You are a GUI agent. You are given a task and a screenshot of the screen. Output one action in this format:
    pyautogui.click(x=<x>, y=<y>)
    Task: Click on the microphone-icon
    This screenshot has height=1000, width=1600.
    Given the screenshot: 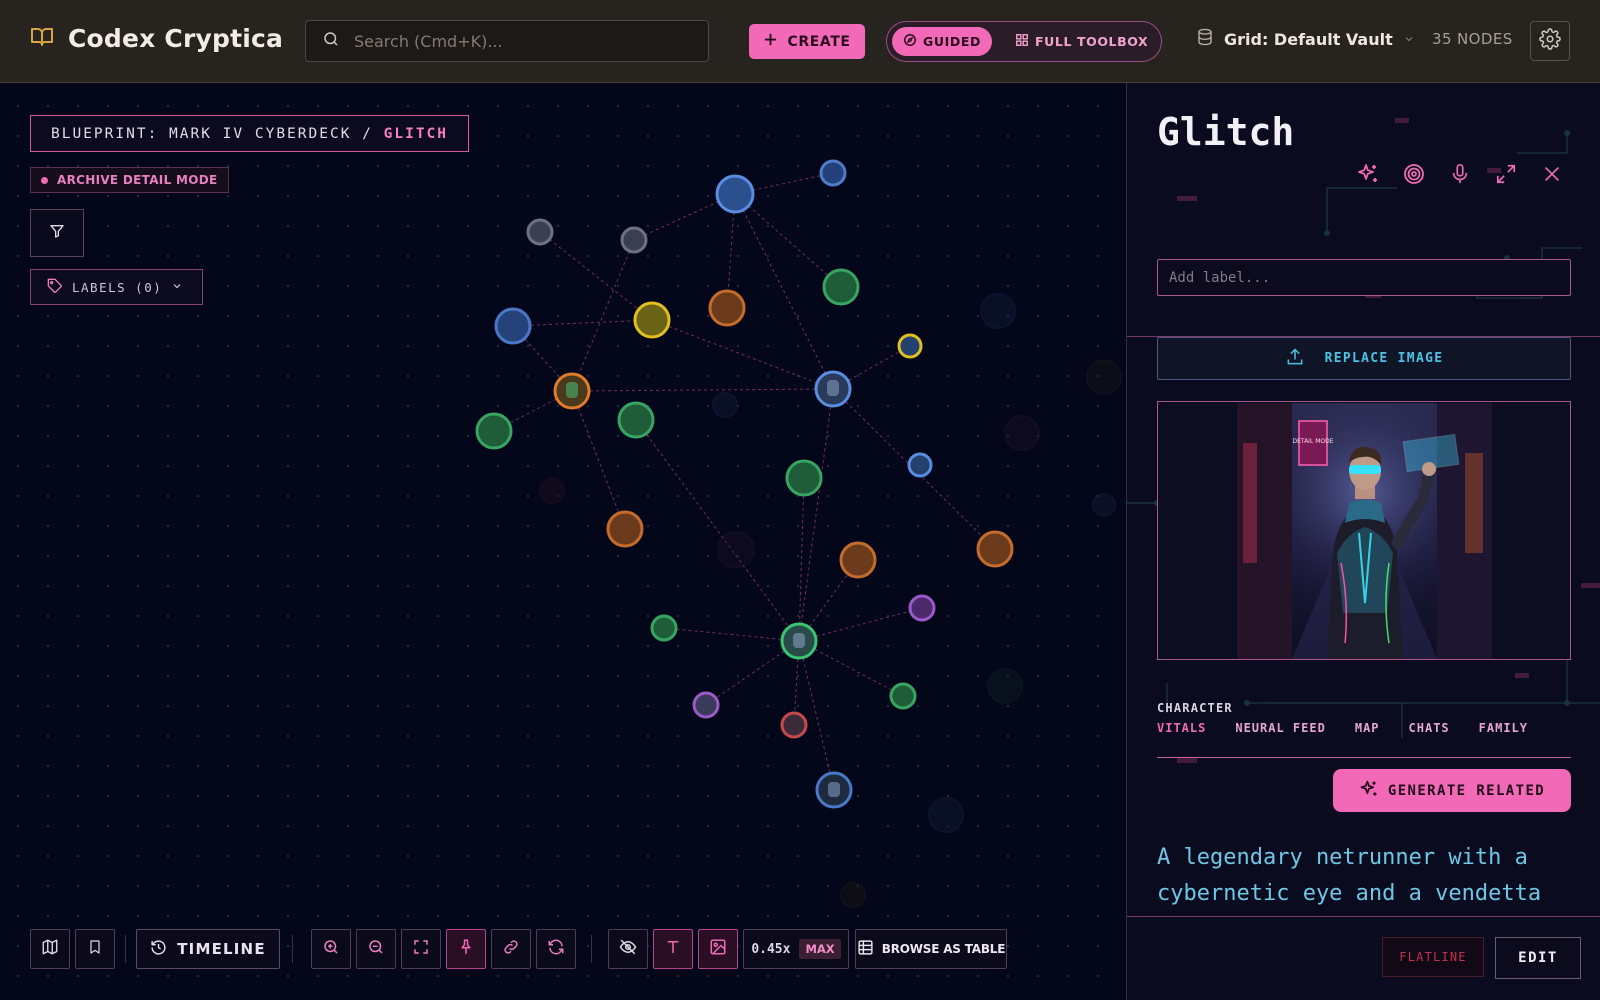 What is the action you would take?
    pyautogui.click(x=1460, y=176)
    